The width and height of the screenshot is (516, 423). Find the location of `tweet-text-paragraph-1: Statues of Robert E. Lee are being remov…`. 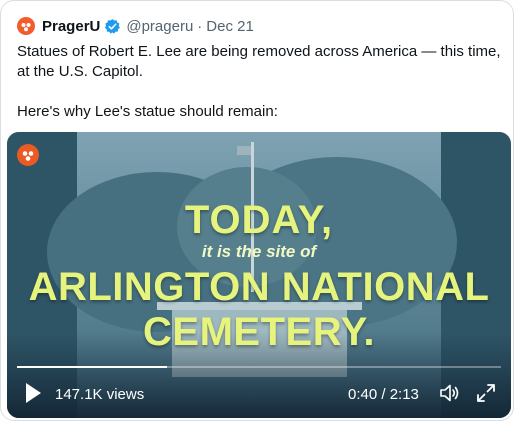

tweet-text-paragraph-1: Statues of Robert E. Lee are being remov… is located at coordinates (259, 61).